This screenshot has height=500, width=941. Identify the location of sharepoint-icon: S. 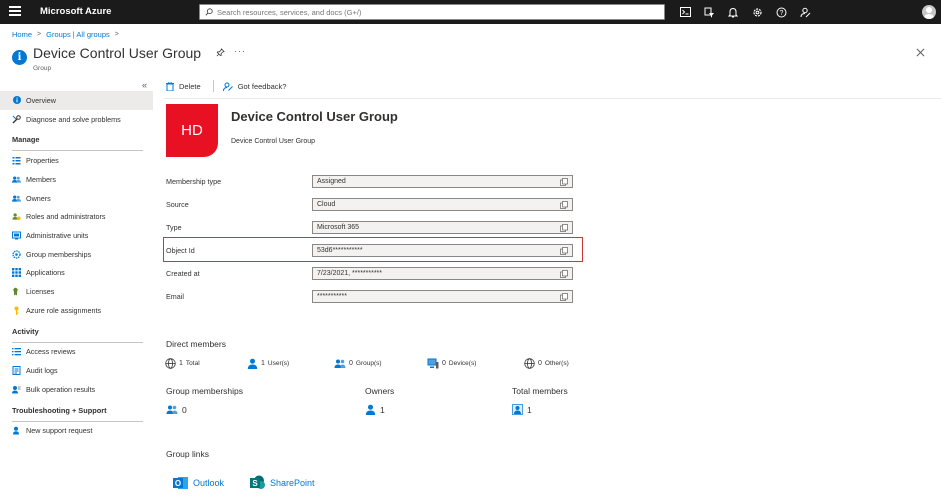
(257, 482).